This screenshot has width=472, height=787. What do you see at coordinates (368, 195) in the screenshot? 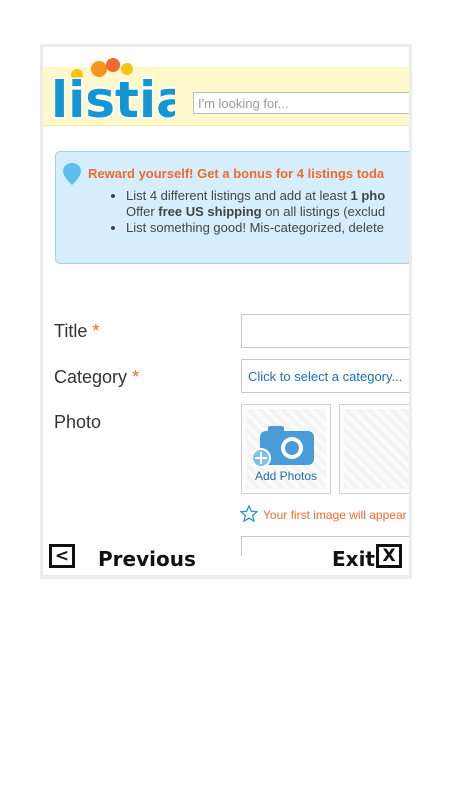
I see `bonus-item-bold: 1 pho` at bounding box center [368, 195].